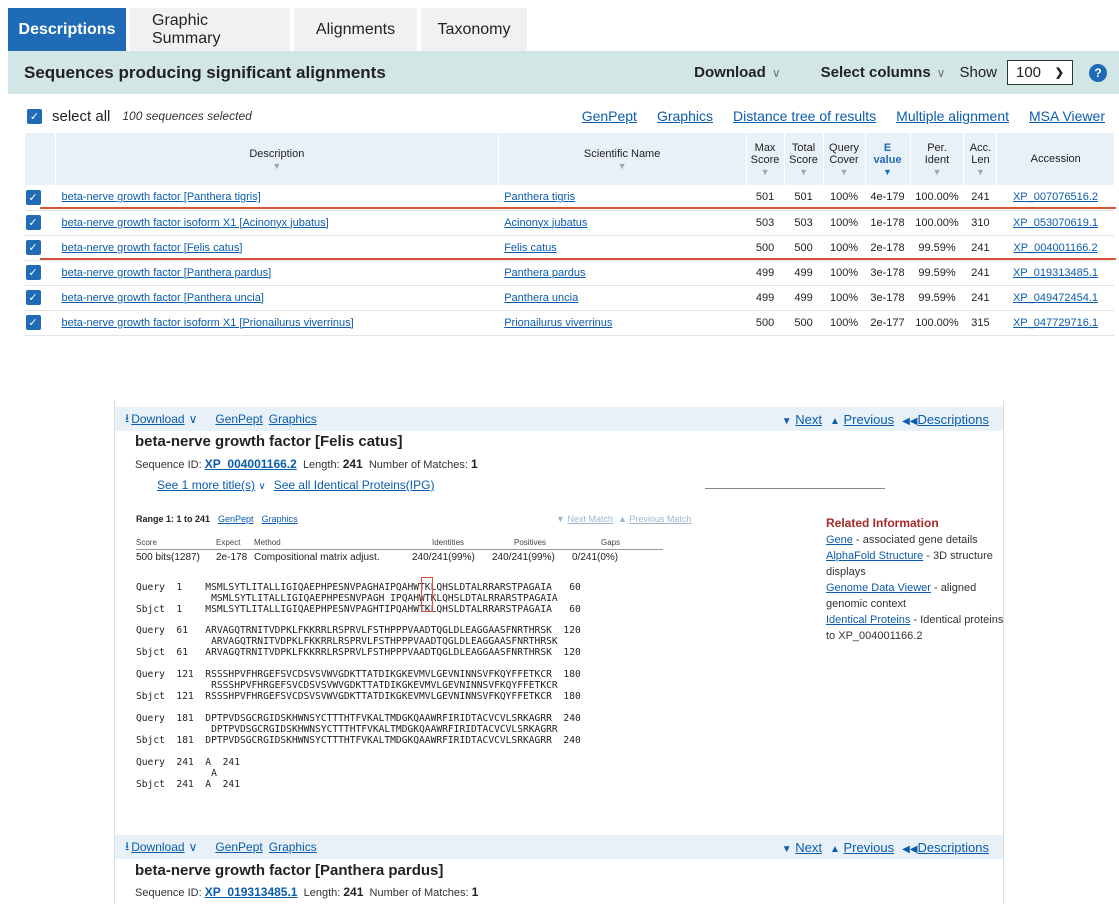 This screenshot has width=1119, height=904. What do you see at coordinates (1055, 298) in the screenshot?
I see `accession-link: XP_049472454.1` at bounding box center [1055, 298].